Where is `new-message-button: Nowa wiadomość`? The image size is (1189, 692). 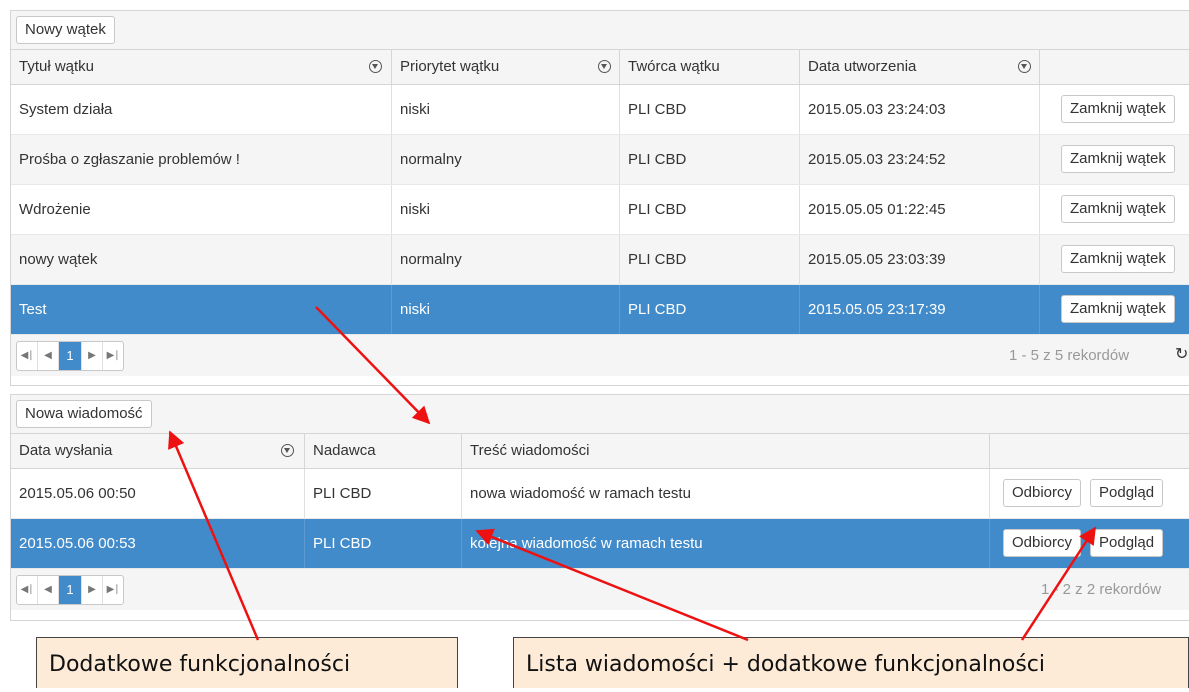 new-message-button: Nowa wiadomość is located at coordinates (84, 414).